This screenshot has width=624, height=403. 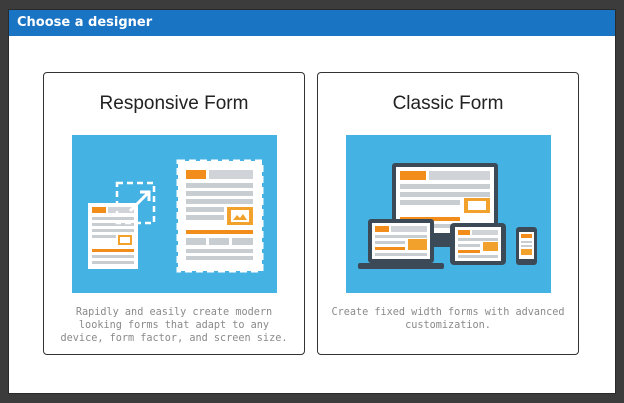 I want to click on responsive-layout-illustration, so click(x=174, y=214).